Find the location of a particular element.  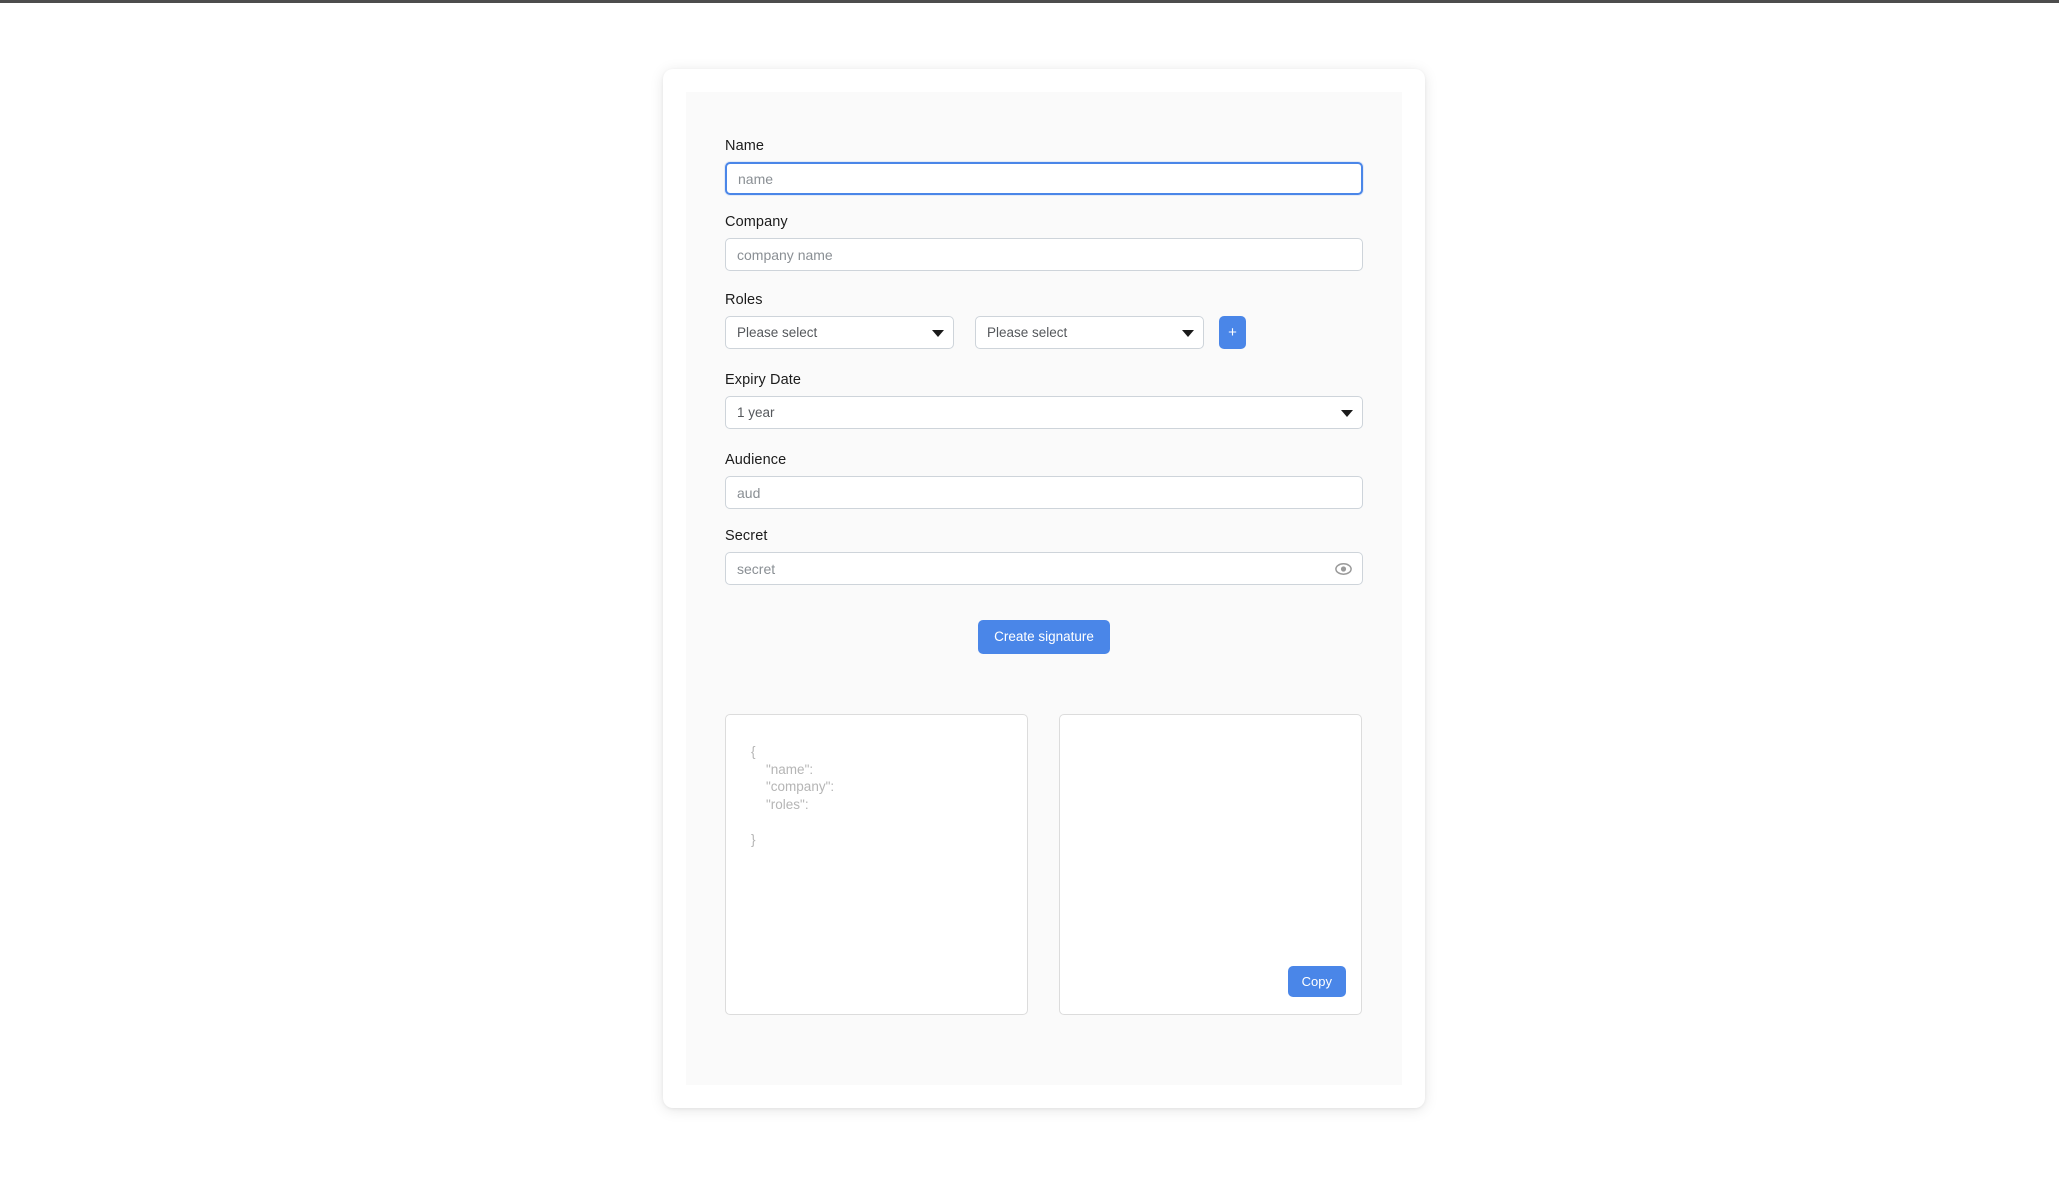

audience-input is located at coordinates (1044, 492).